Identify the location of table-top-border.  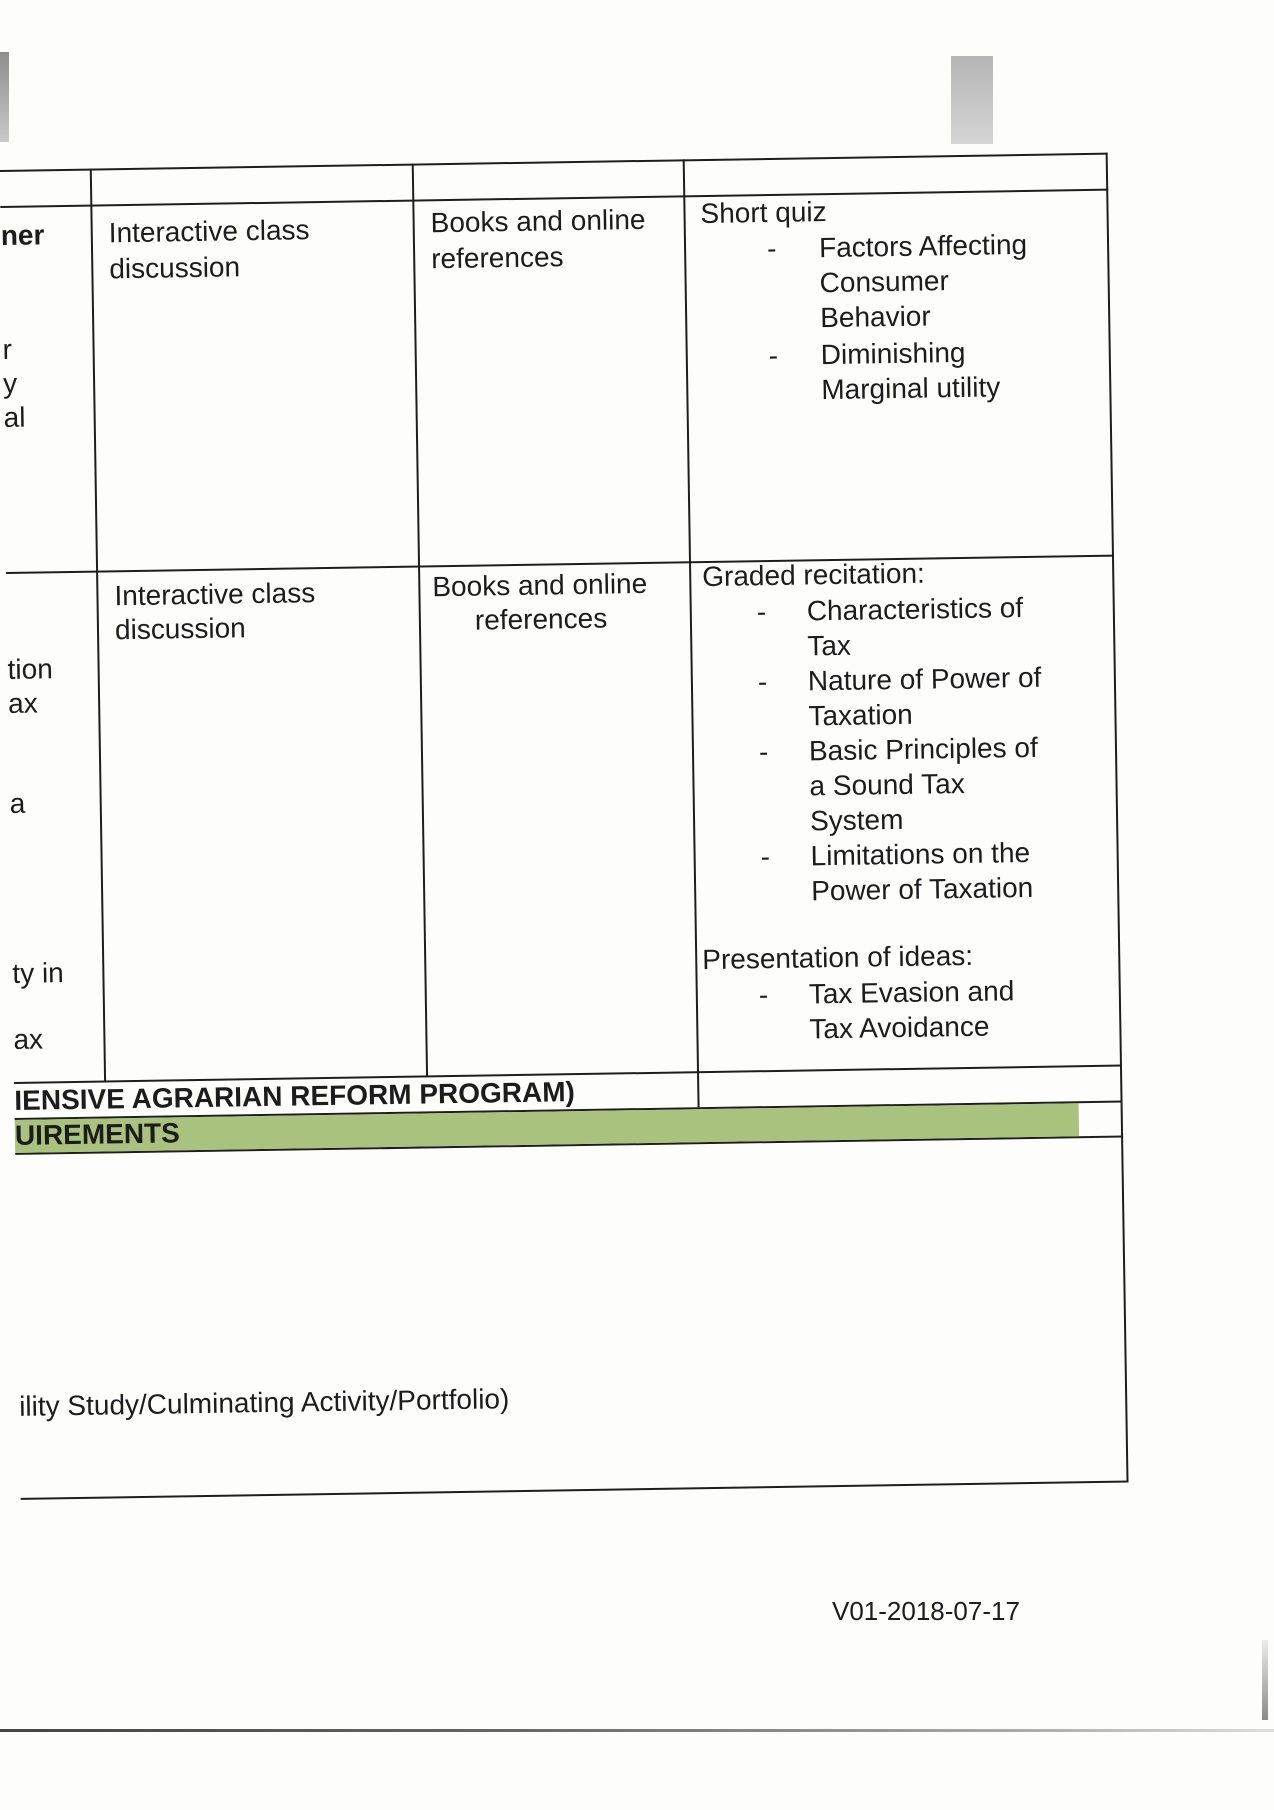
(554, 162).